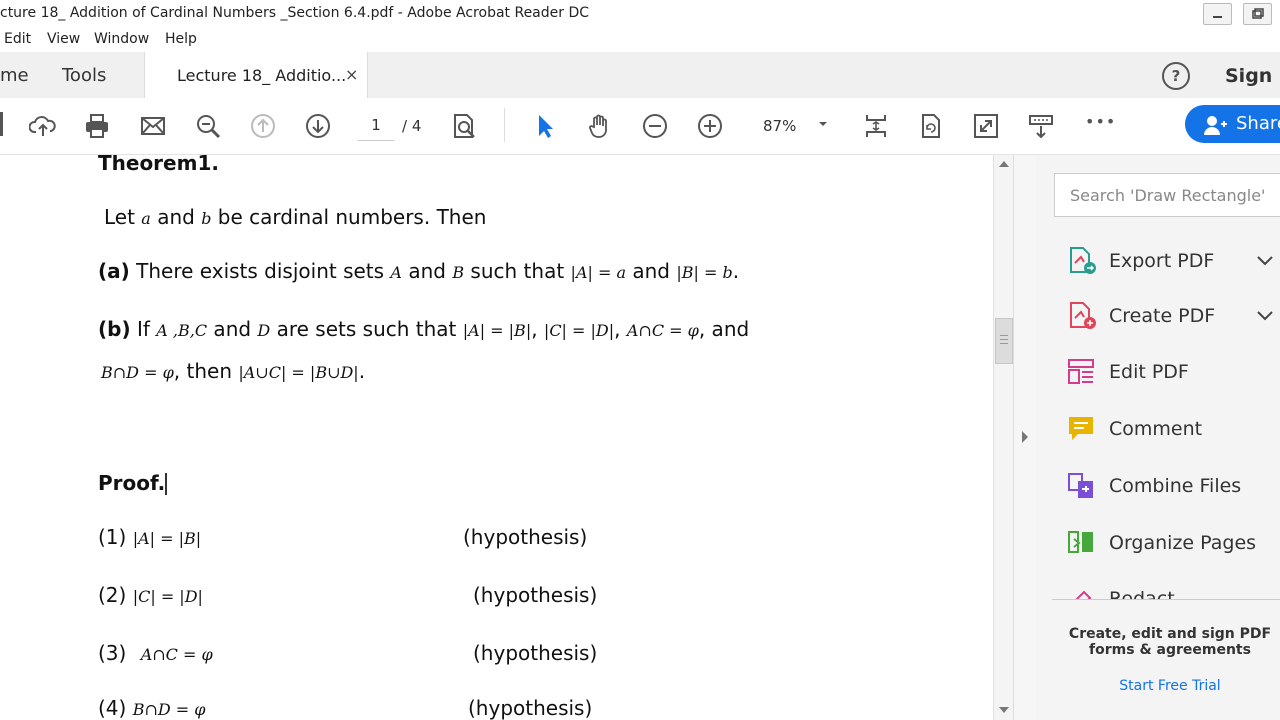 The width and height of the screenshot is (1280, 720). What do you see at coordinates (1232, 124) in the screenshot?
I see `share-button: Share` at bounding box center [1232, 124].